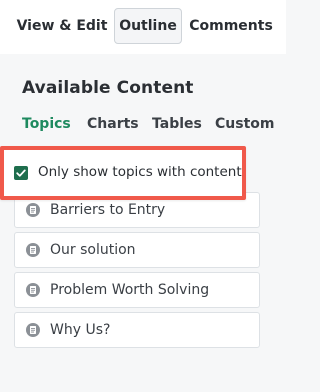  What do you see at coordinates (93, 250) in the screenshot?
I see `topic-label: Our solution` at bounding box center [93, 250].